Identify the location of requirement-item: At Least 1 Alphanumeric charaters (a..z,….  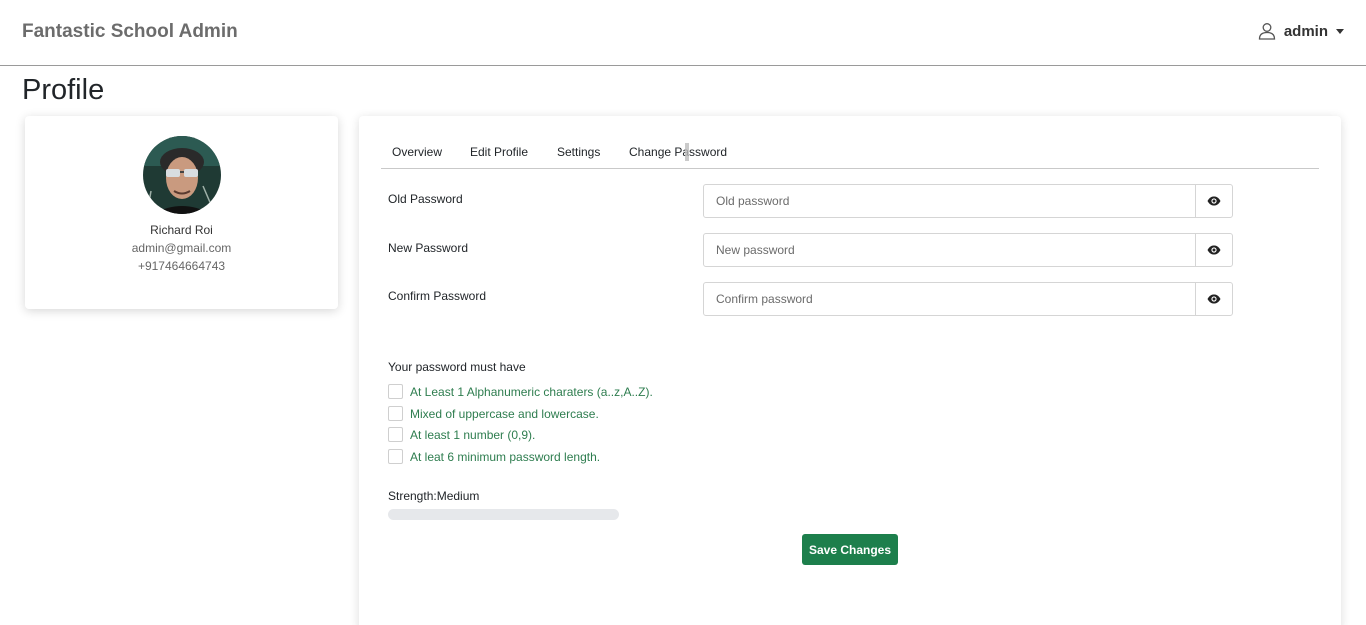
(520, 391).